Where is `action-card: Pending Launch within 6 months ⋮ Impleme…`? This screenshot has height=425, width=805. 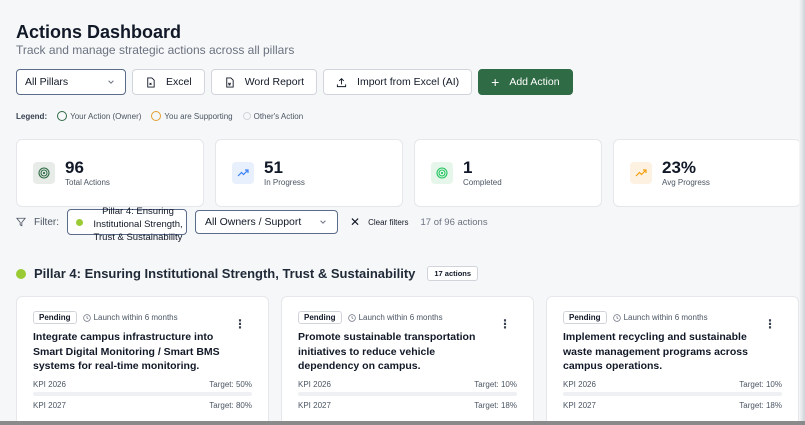
action-card: Pending Launch within 6 months ⋮ Impleme… is located at coordinates (672, 360).